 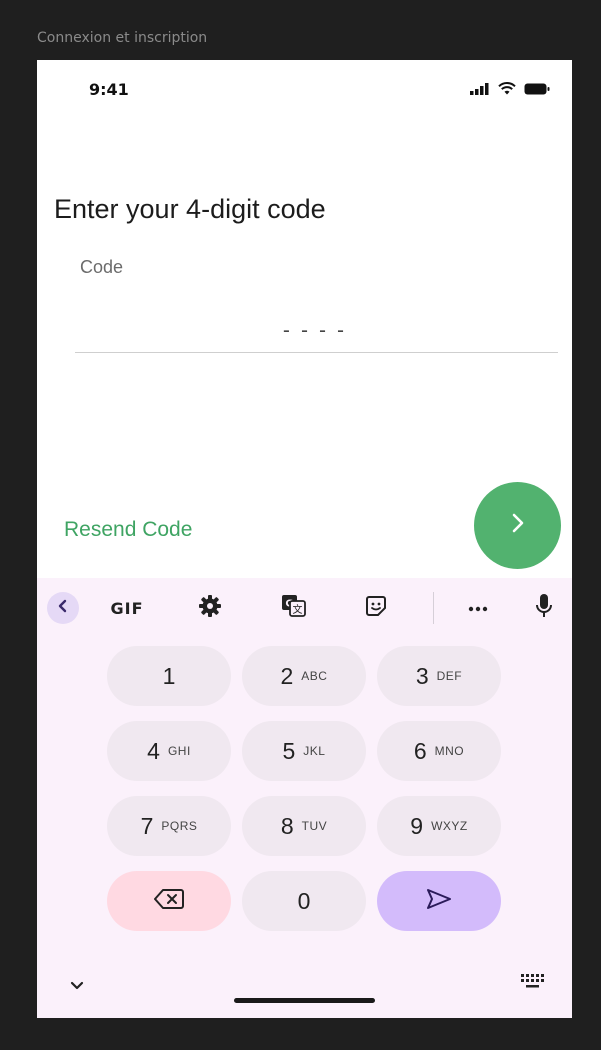 What do you see at coordinates (480, 91) in the screenshot?
I see `signal-icon` at bounding box center [480, 91].